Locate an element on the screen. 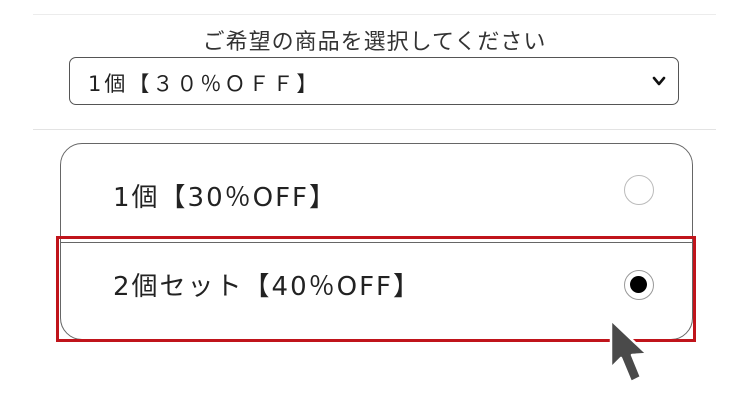 The width and height of the screenshot is (749, 394). option-label: 1個【30％OFF】 is located at coordinates (225, 198).